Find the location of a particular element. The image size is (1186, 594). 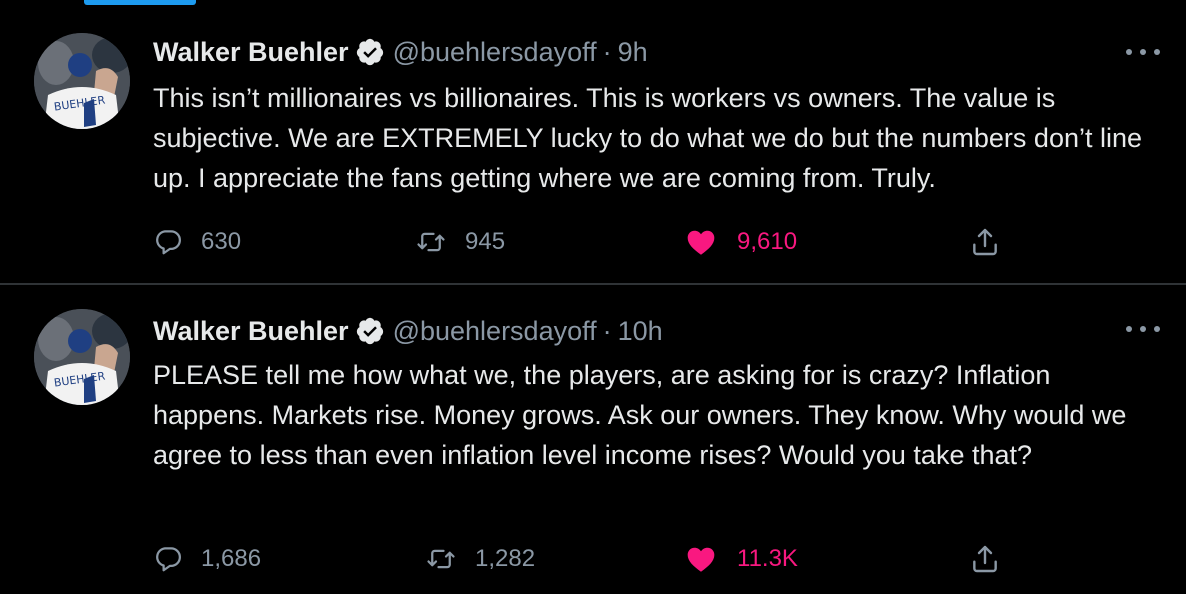

retweet-button: 945 is located at coordinates (460, 242).